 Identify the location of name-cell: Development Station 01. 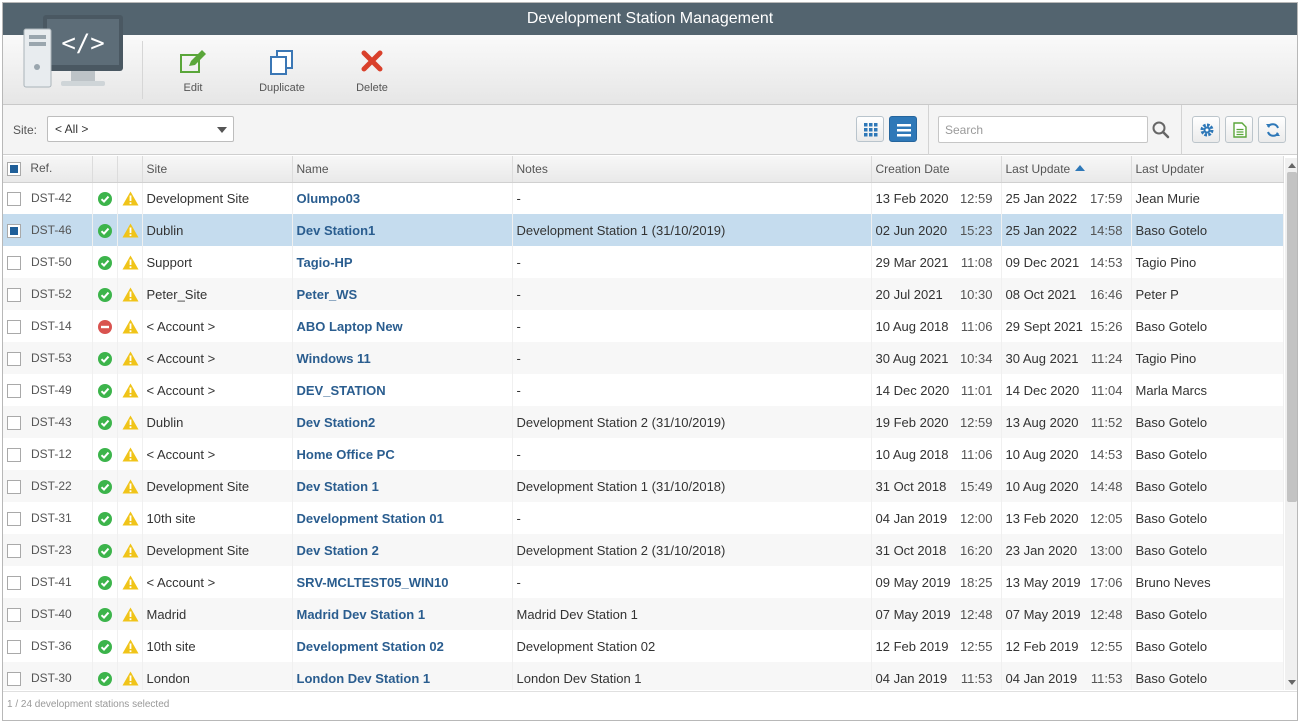
(402, 518).